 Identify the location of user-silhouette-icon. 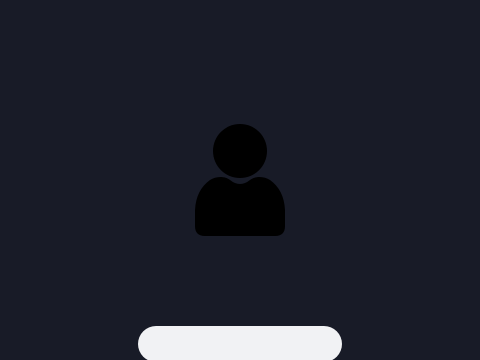
(240, 180).